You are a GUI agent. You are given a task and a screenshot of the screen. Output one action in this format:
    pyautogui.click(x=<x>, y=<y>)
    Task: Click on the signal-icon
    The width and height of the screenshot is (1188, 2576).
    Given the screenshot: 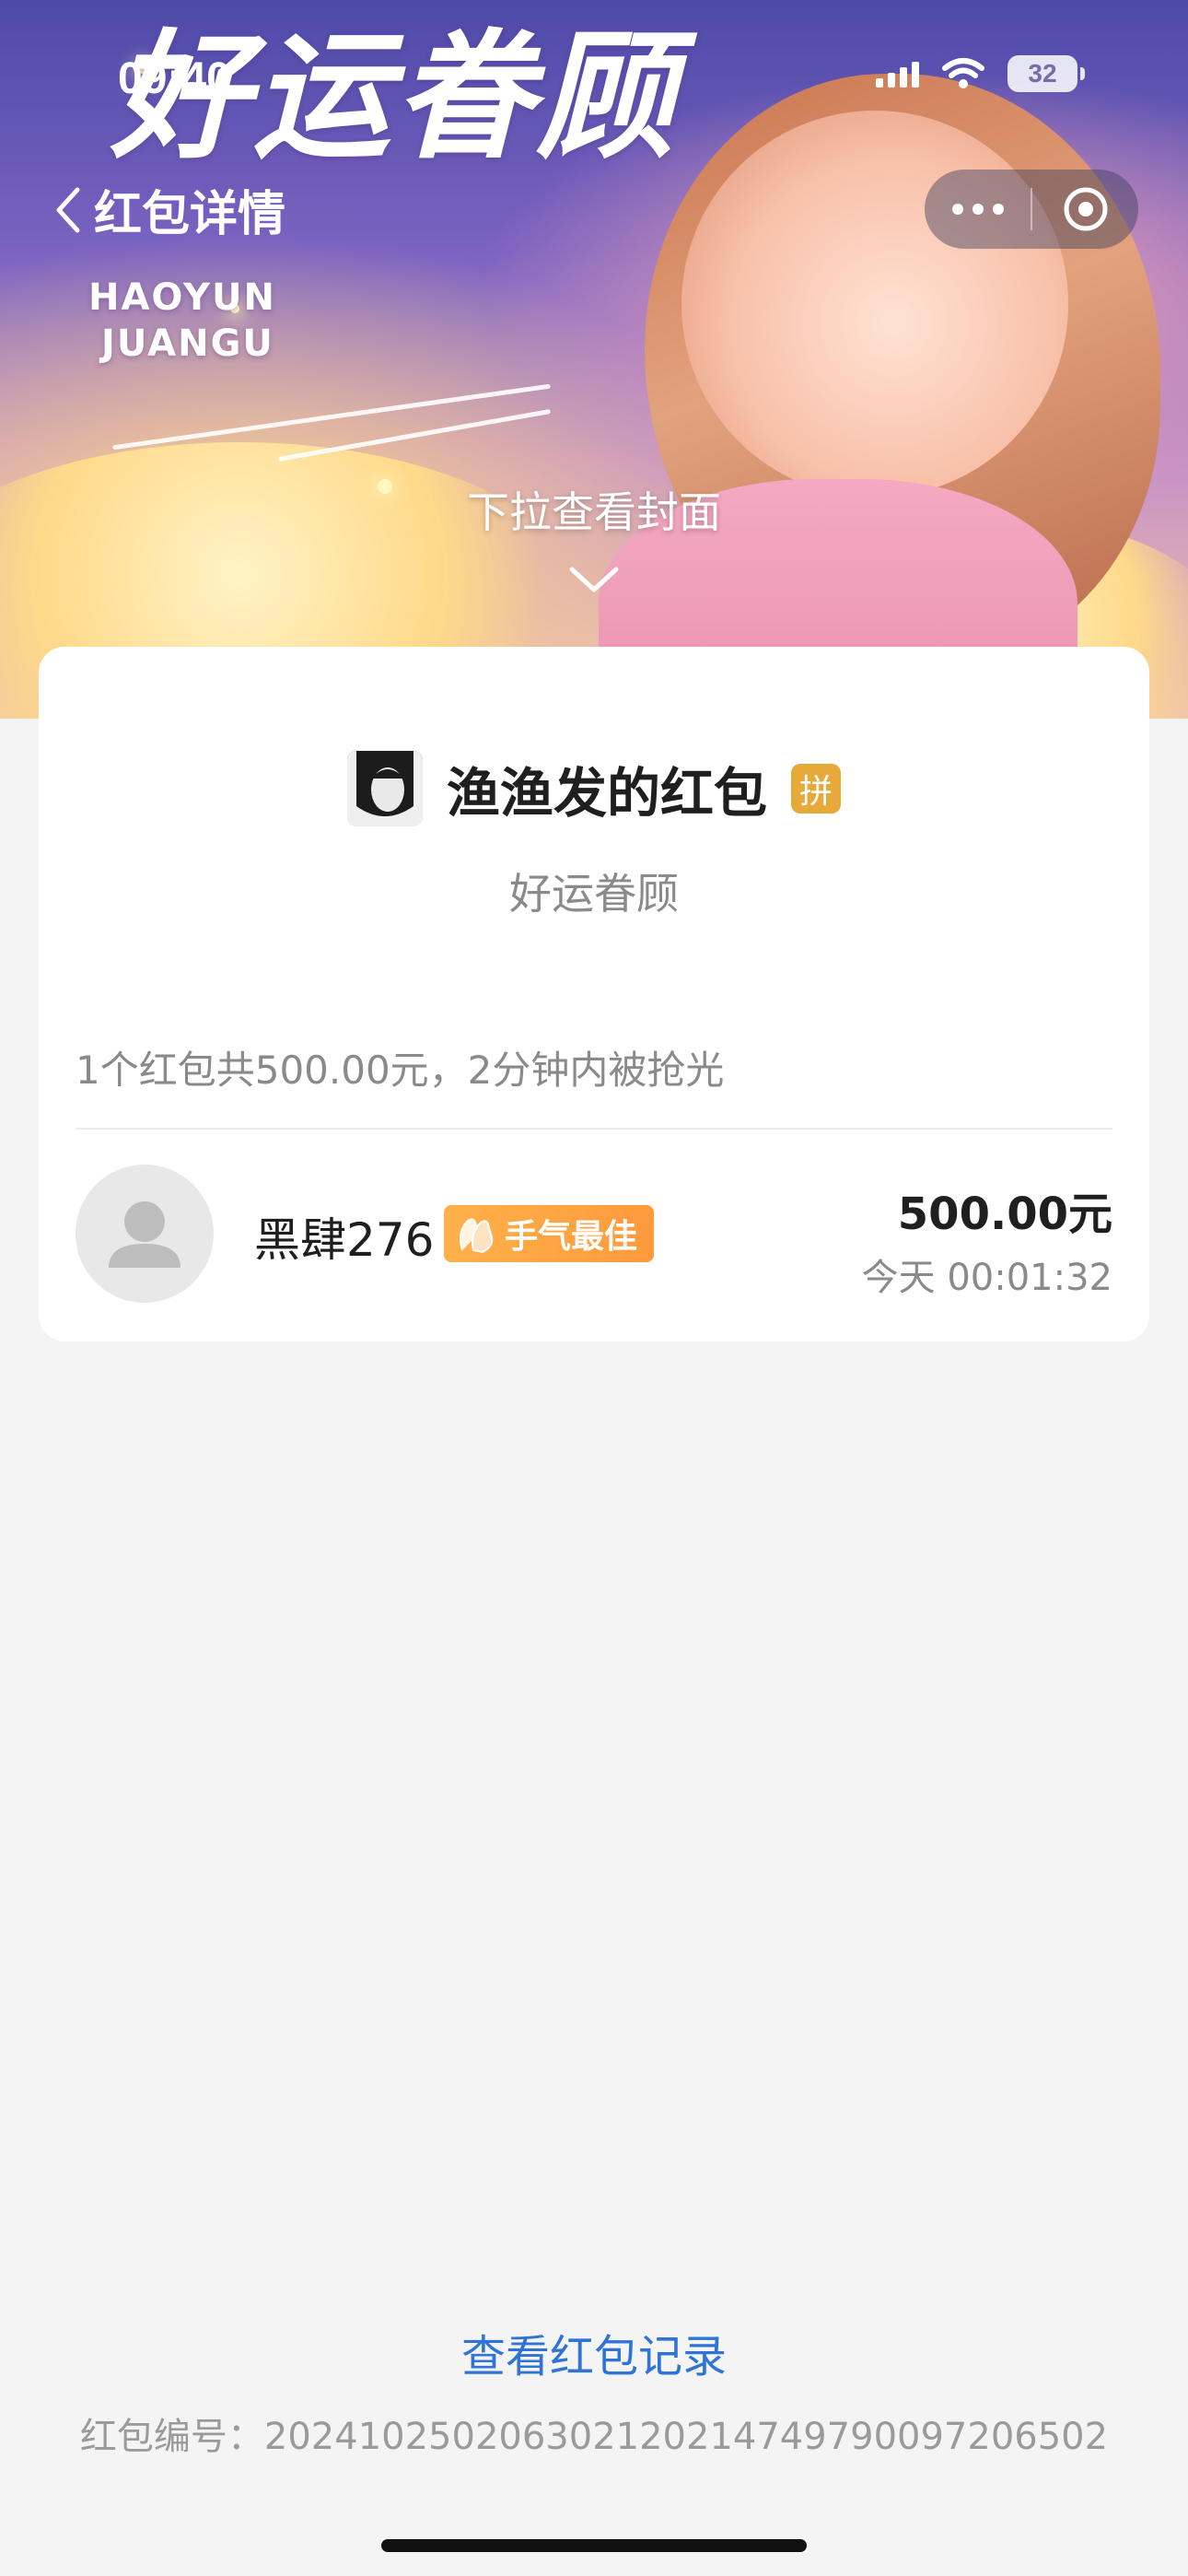 What is the action you would take?
    pyautogui.click(x=897, y=74)
    